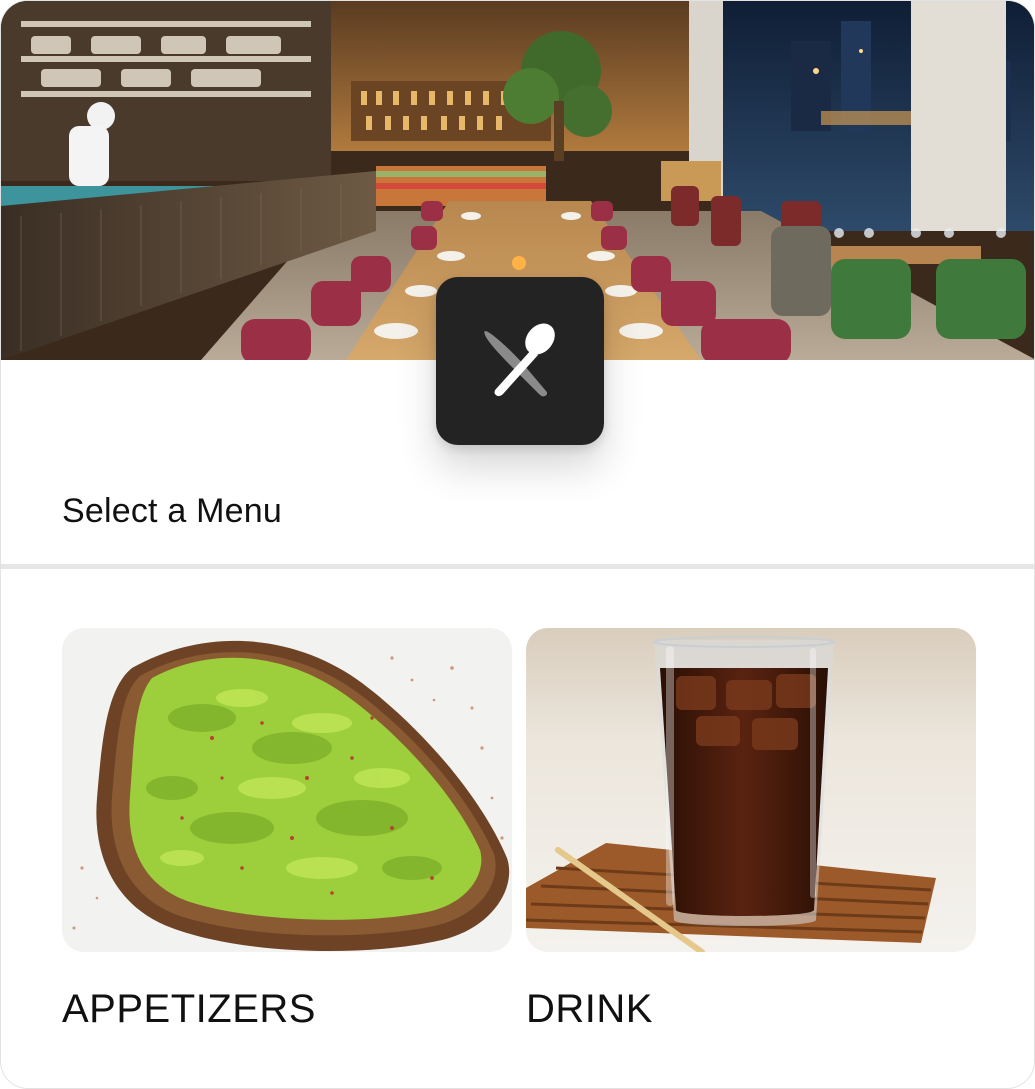  I want to click on knife-spoon-icon, so click(519, 360).